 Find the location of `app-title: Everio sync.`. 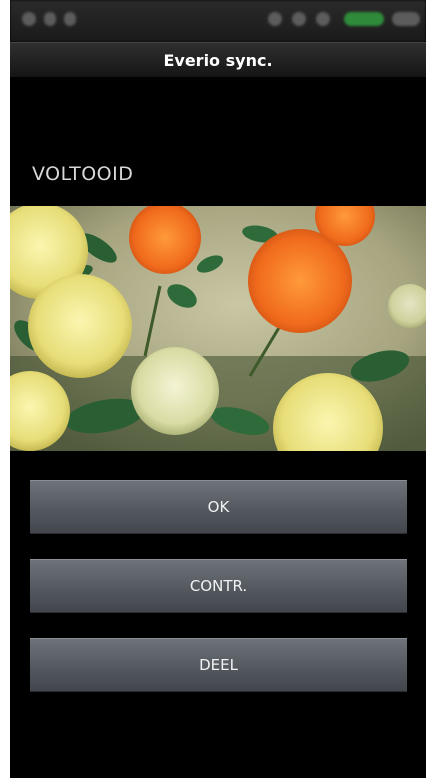

app-title: Everio sync. is located at coordinates (218, 60).